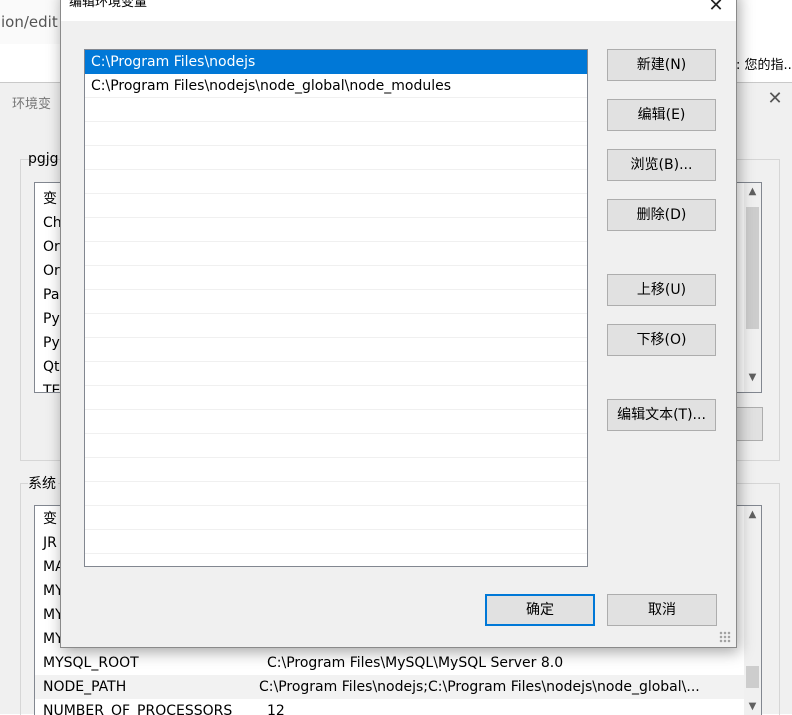 This screenshot has height=715, width=792. I want to click on user-var-row: TE, so click(51, 385).